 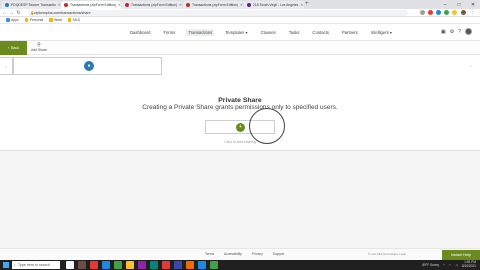 I want to click on back-button: ‹ Back, so click(x=13, y=48).